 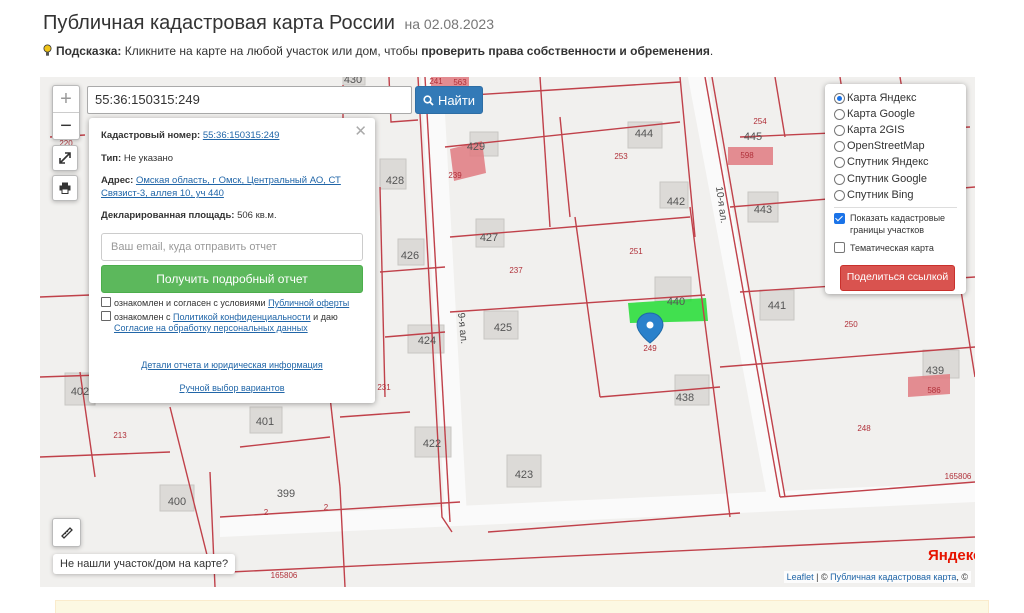 What do you see at coordinates (47, 50) in the screenshot?
I see `lightbulb-icon` at bounding box center [47, 50].